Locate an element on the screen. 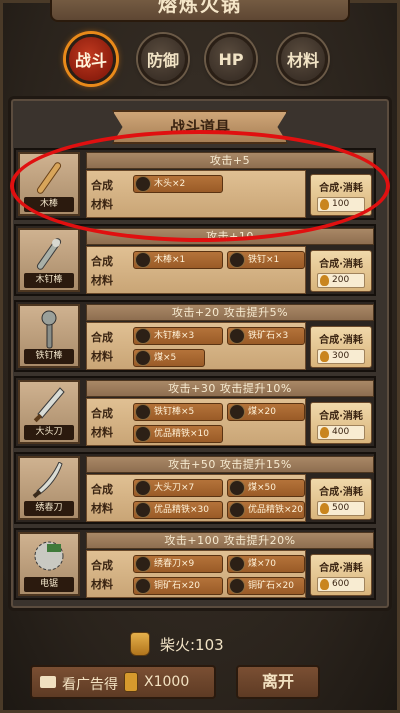 This screenshot has height=713, width=400. material-slot: 绣春刀×9 is located at coordinates (178, 564).